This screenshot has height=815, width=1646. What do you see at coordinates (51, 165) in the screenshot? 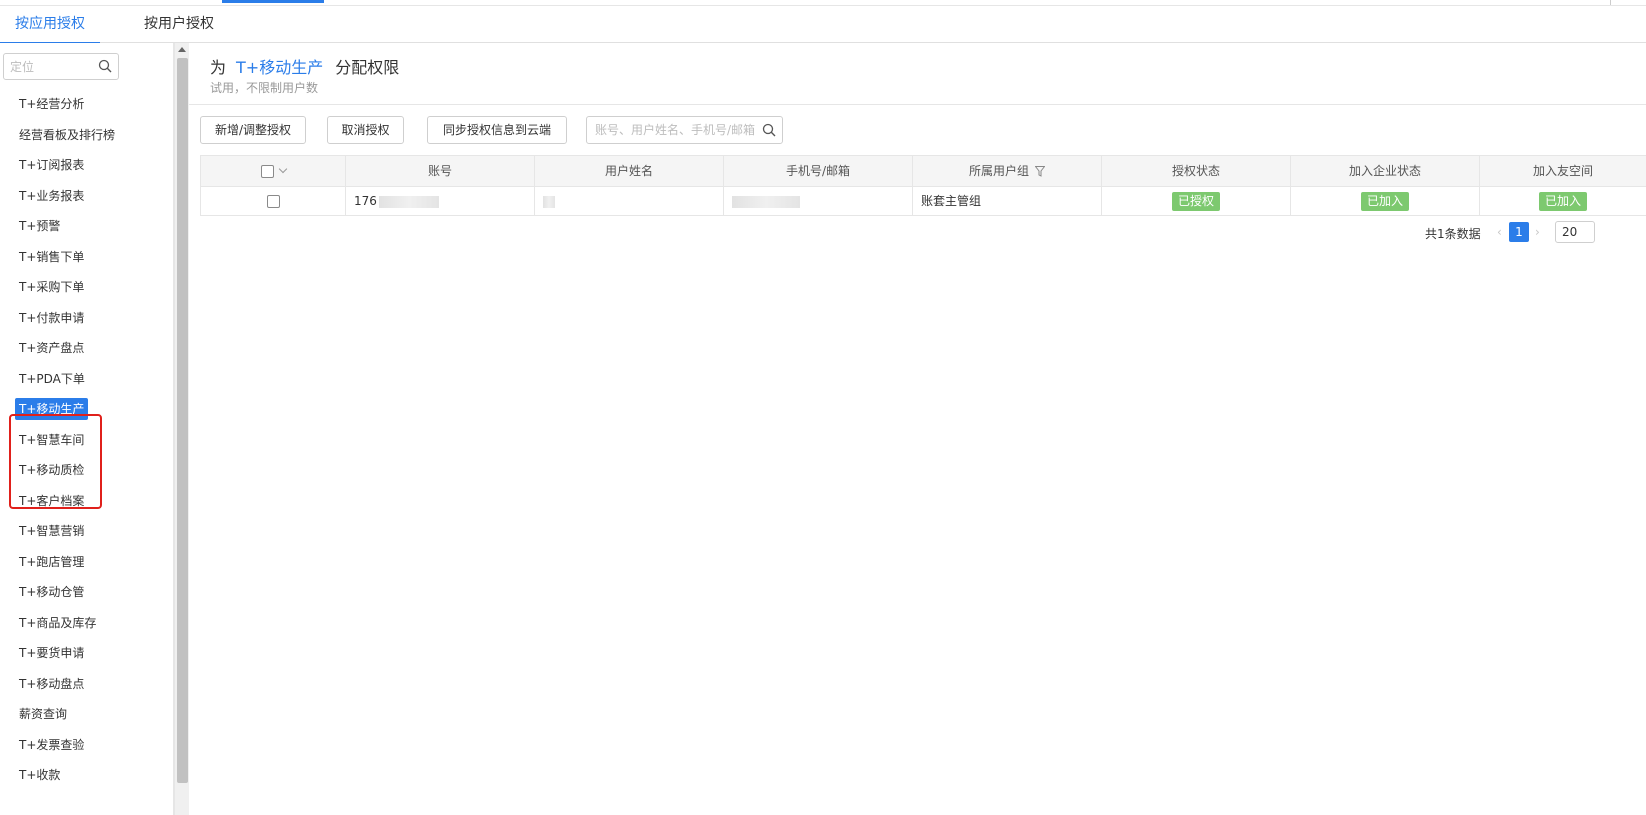
I see `sidebar-item: T+订阅报表` at bounding box center [51, 165].